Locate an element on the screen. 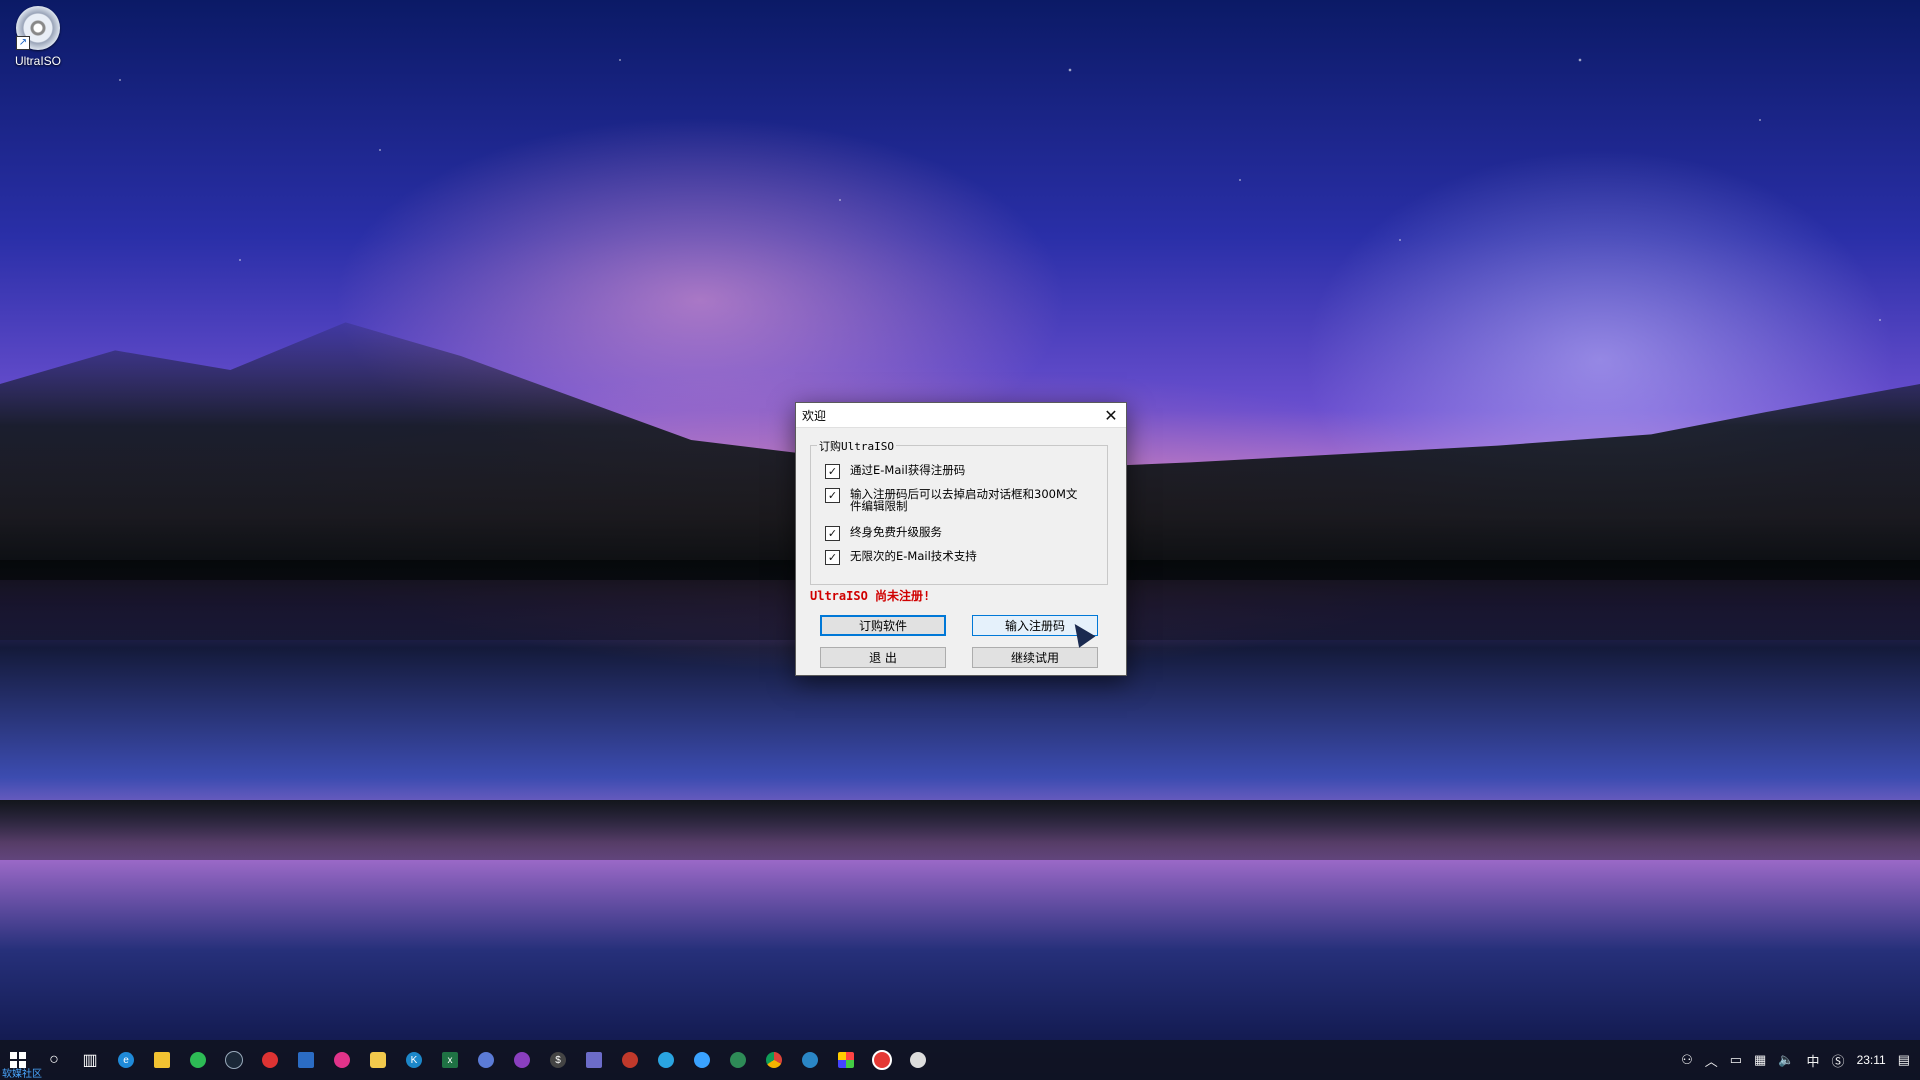  game-icon is located at coordinates (522, 1060).